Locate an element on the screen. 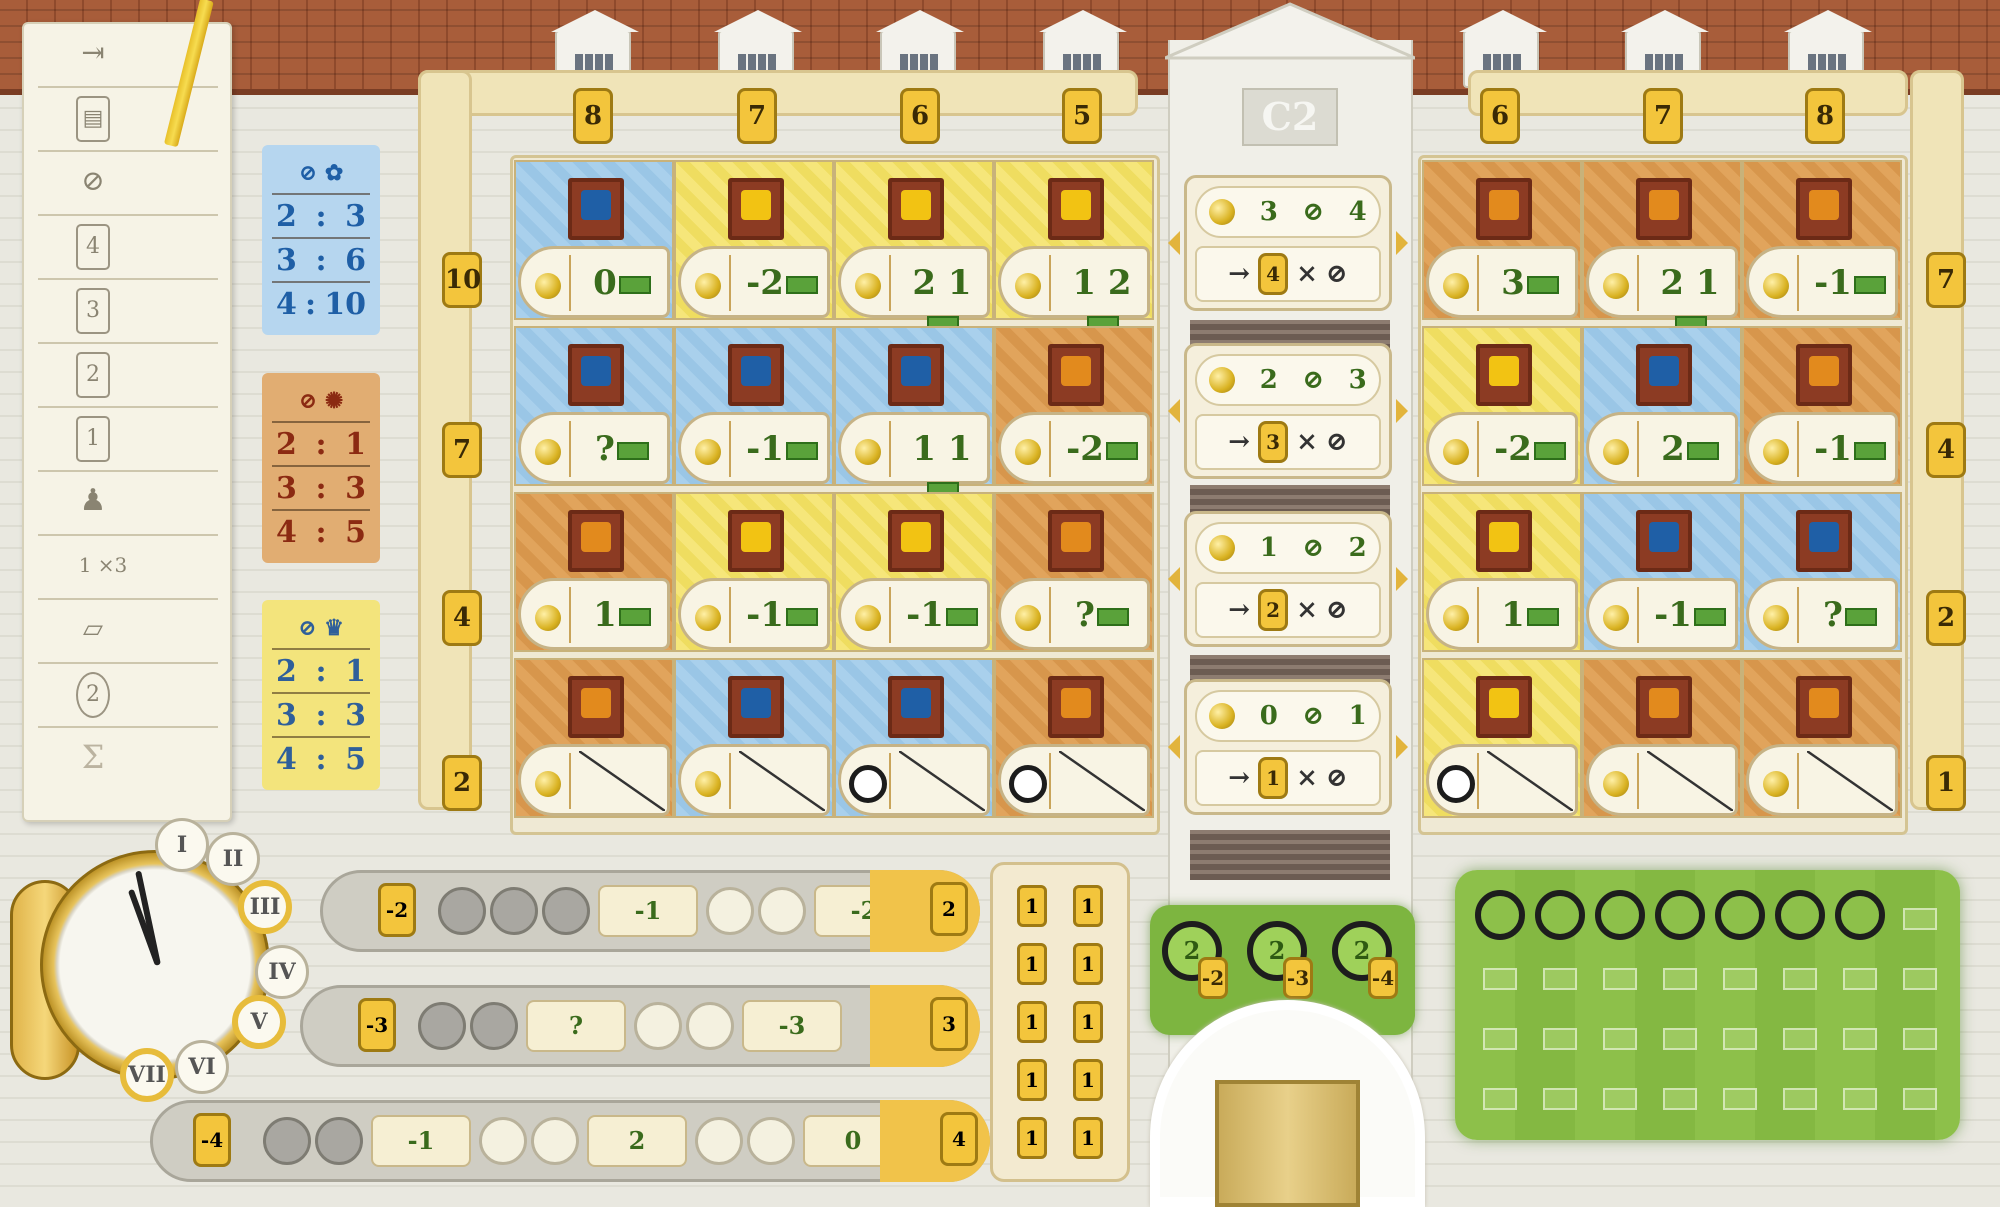  room-blue: 1 1 is located at coordinates (914, 413).